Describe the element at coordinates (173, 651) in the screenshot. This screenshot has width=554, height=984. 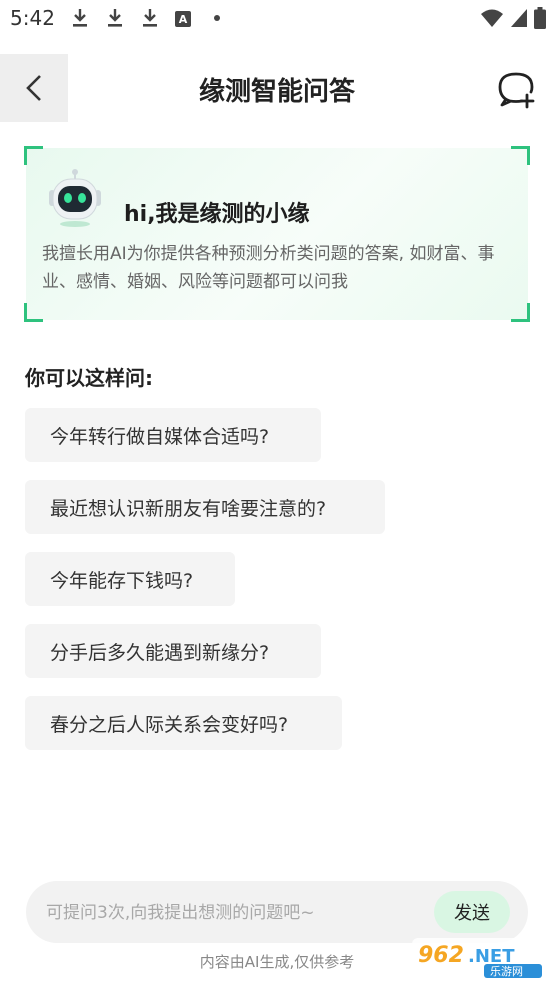
I see `suggestion-chip: 分手后多久能遇到新缘分?` at that location.